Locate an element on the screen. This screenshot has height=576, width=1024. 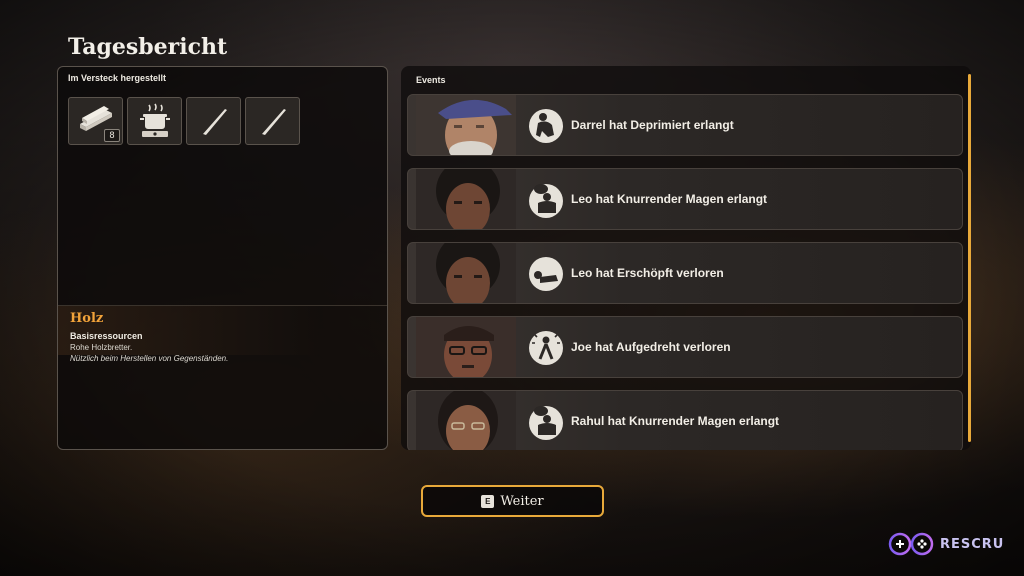
key-e-icon: E is located at coordinates (488, 501).